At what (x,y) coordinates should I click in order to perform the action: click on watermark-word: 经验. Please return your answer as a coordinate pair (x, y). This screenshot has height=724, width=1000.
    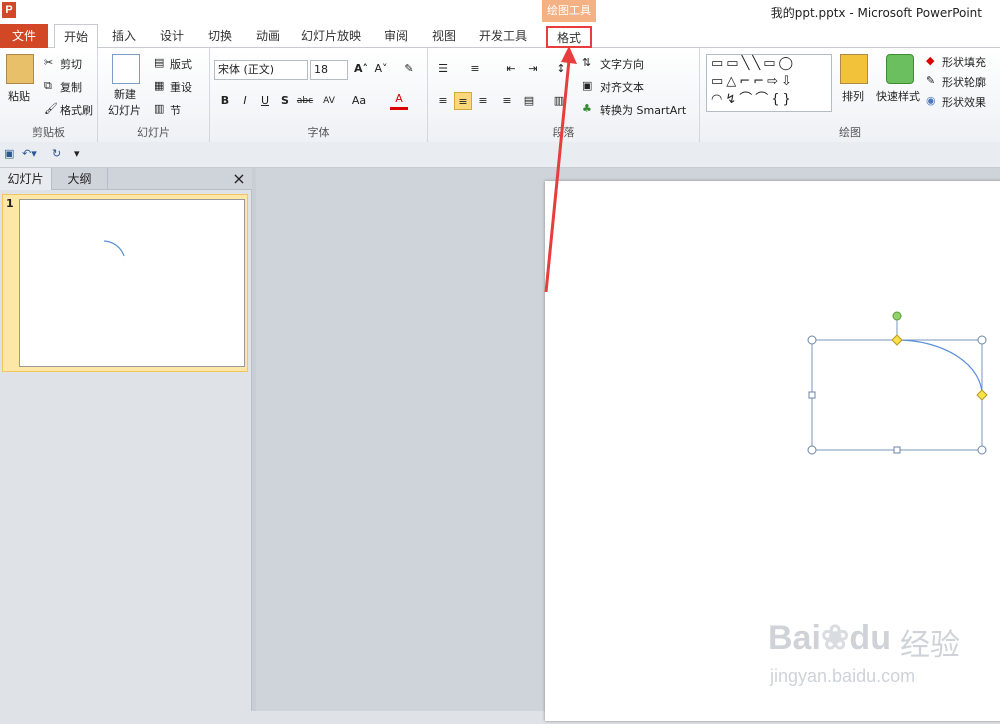
    Looking at the image, I should click on (930, 645).